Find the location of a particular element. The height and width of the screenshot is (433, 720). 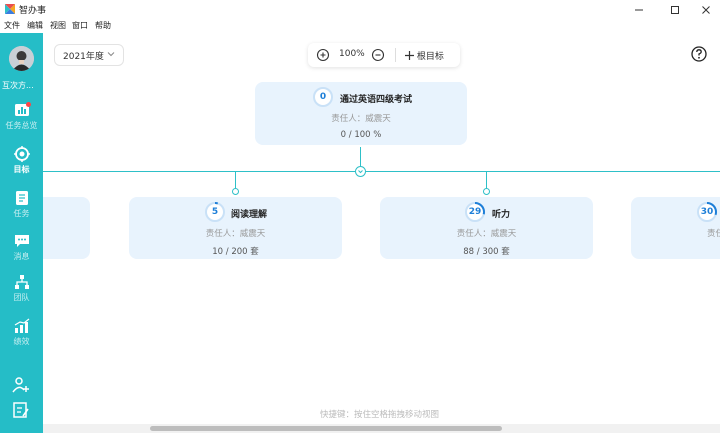

goal-progress: 88 / 300 套 is located at coordinates (486, 252).